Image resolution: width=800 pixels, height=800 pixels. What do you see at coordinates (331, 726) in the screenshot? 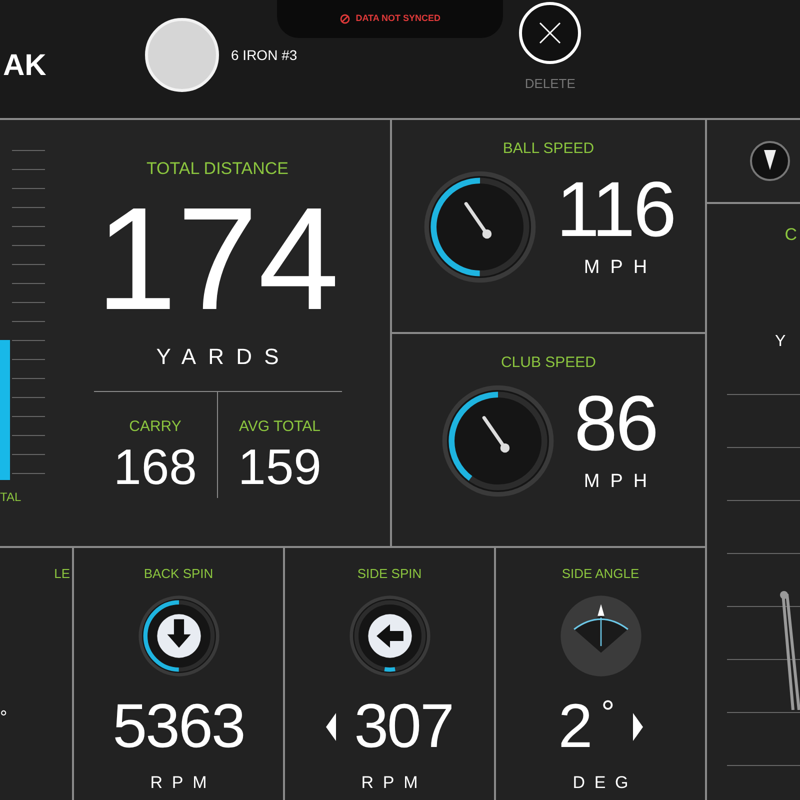
I see `left-pointer-icon` at bounding box center [331, 726].